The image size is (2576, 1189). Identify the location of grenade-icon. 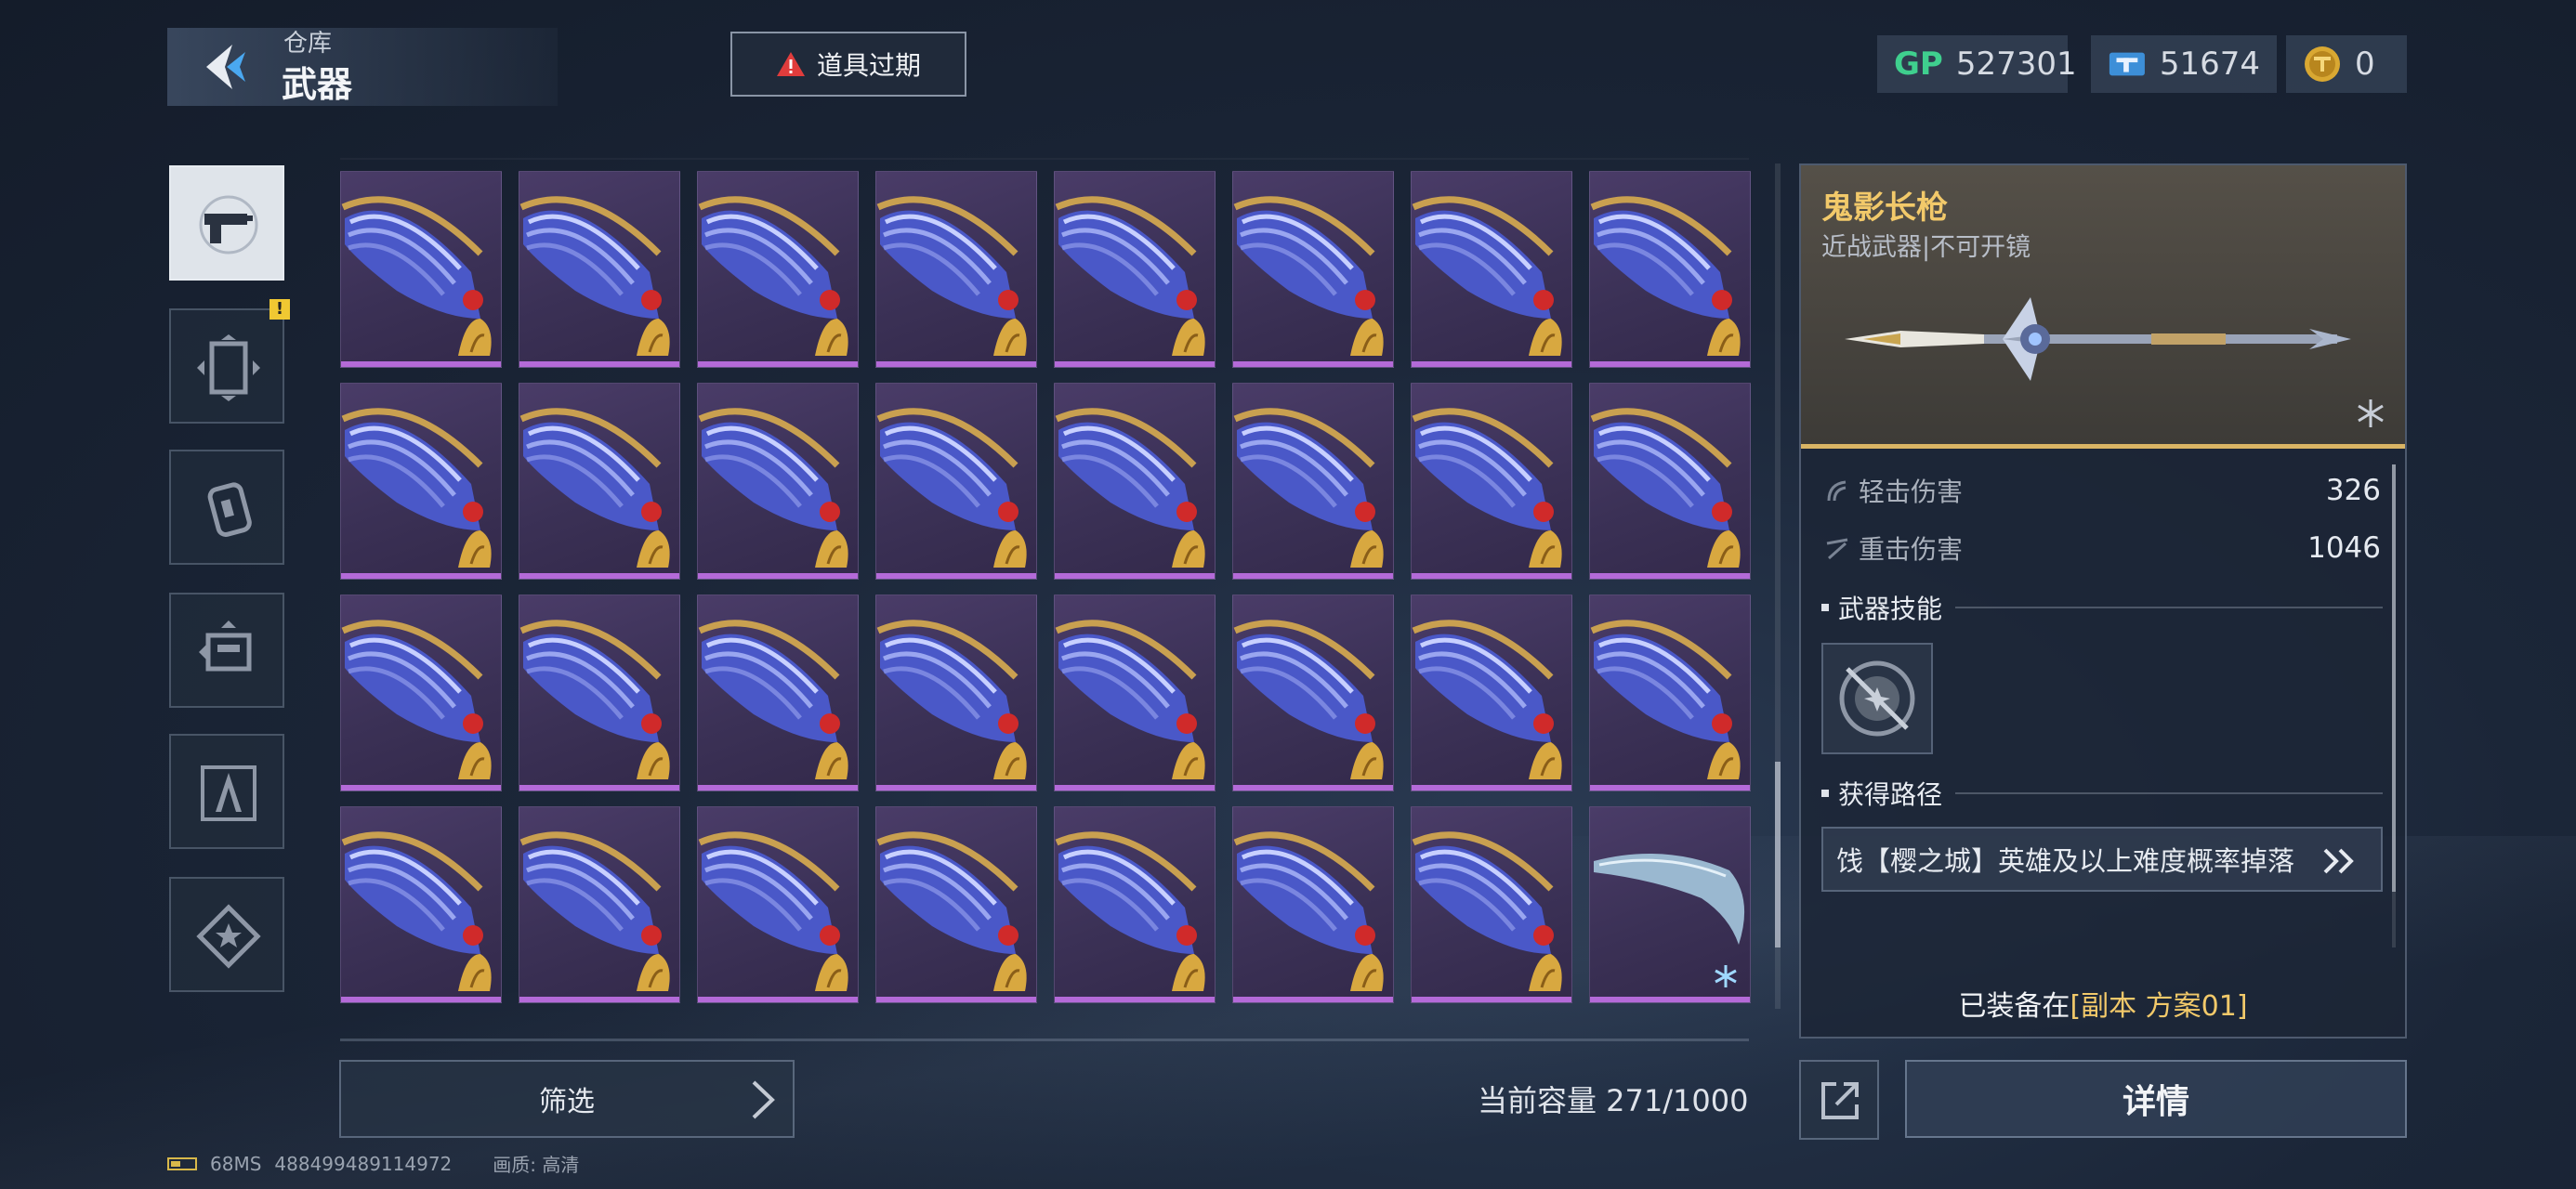
(229, 509).